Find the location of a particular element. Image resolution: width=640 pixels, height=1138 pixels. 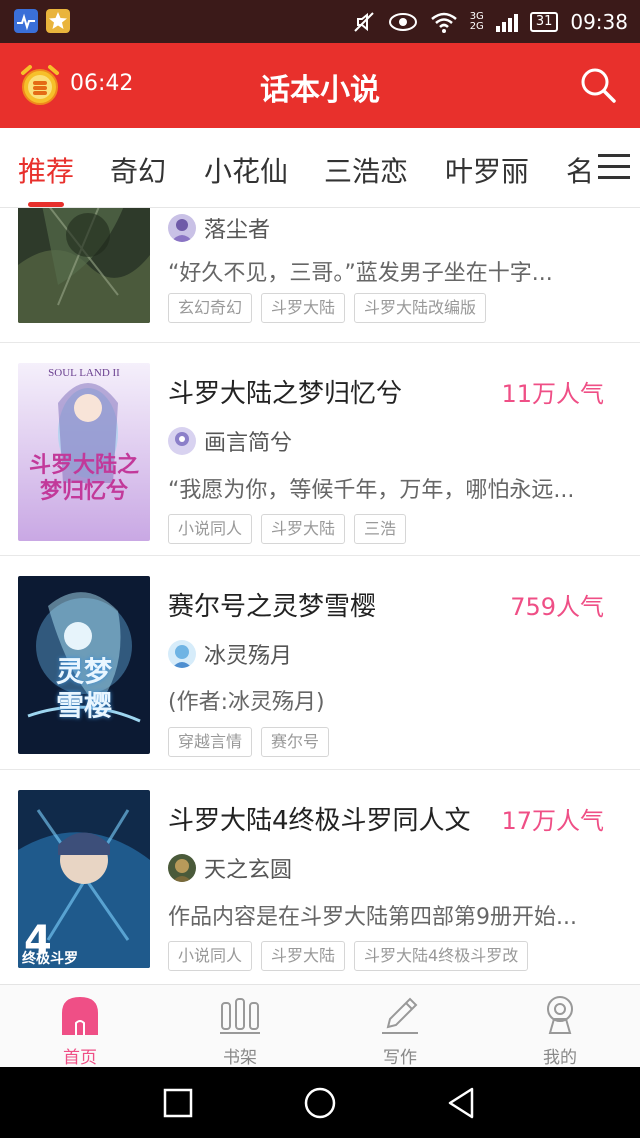

clock: 09:38 is located at coordinates (599, 21).